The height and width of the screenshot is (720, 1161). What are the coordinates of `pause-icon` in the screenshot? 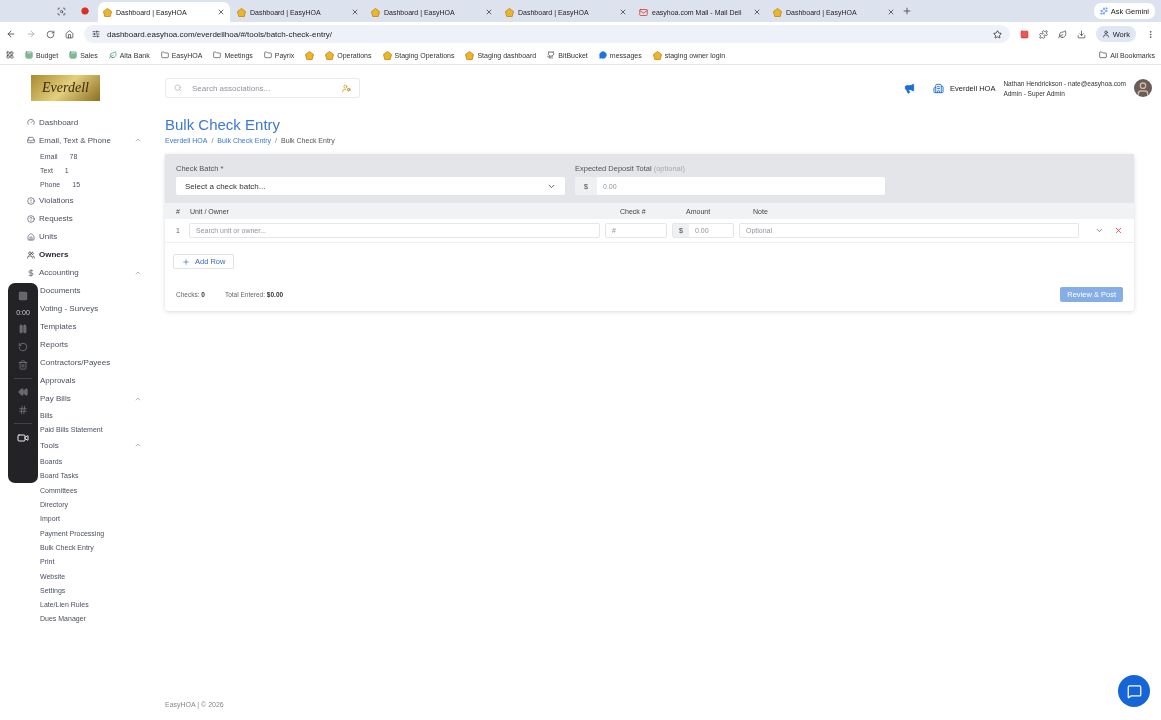 It's located at (23, 329).